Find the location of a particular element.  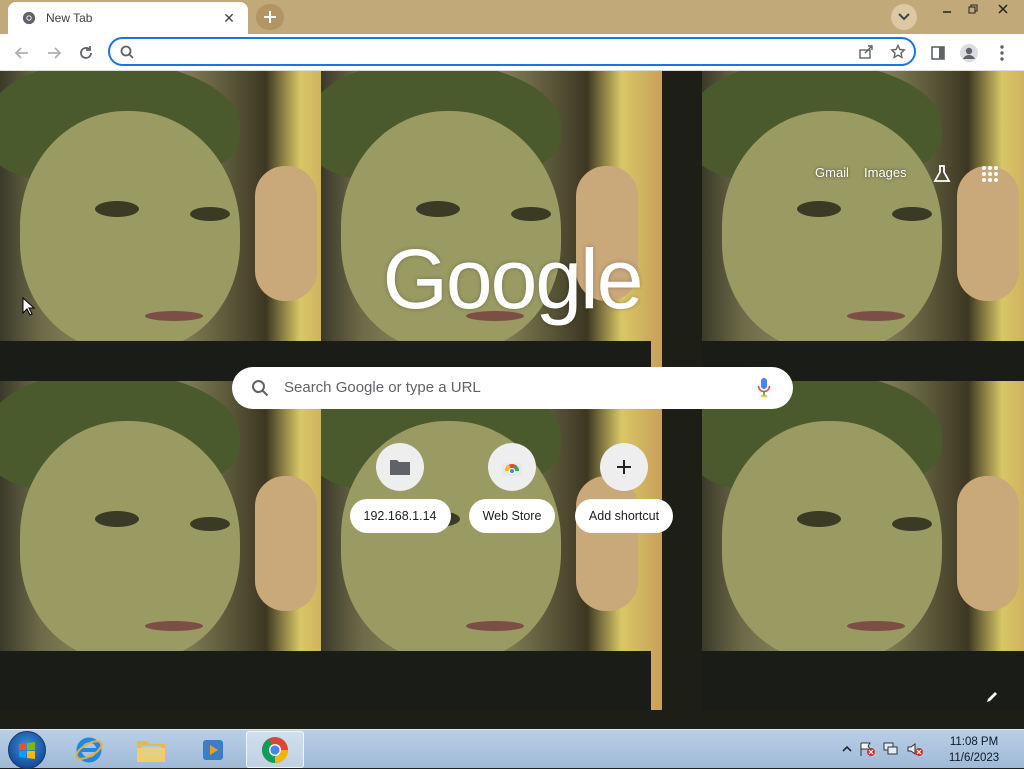

reload-button is located at coordinates (86, 53).